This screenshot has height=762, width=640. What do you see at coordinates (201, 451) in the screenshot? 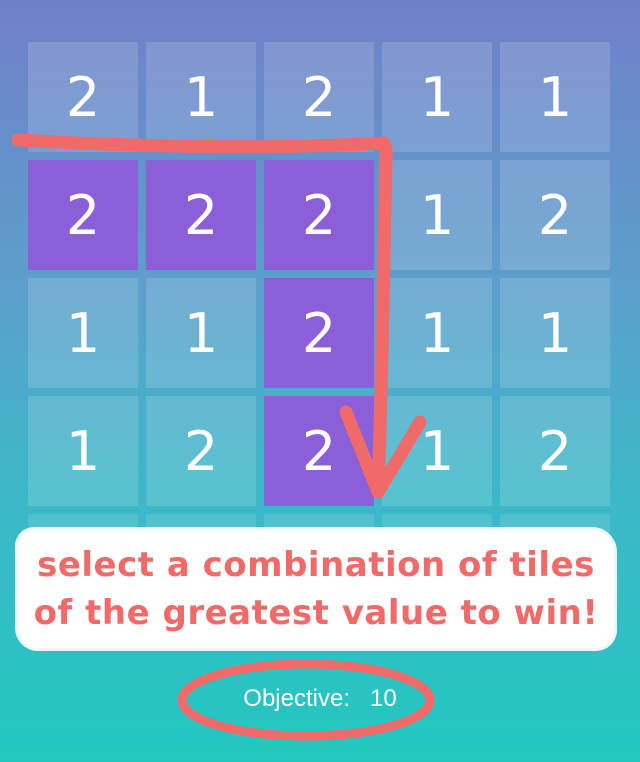
I see `tile-r4-c2: 2` at bounding box center [201, 451].